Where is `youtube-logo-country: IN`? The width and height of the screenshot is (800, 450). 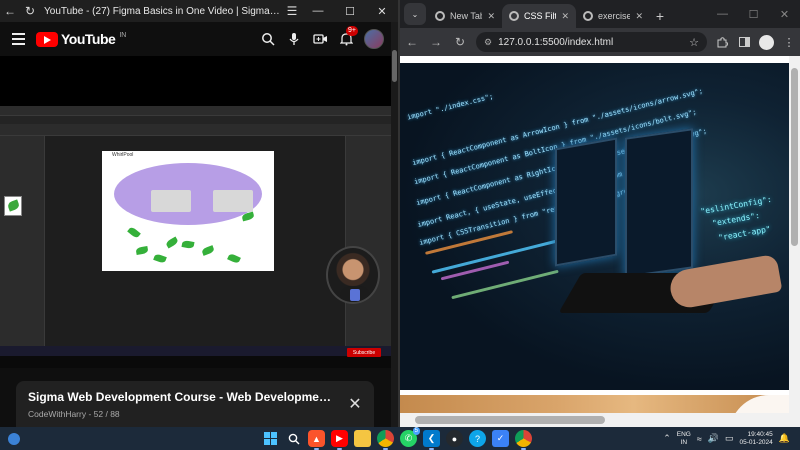 youtube-logo-country: IN is located at coordinates (123, 35).